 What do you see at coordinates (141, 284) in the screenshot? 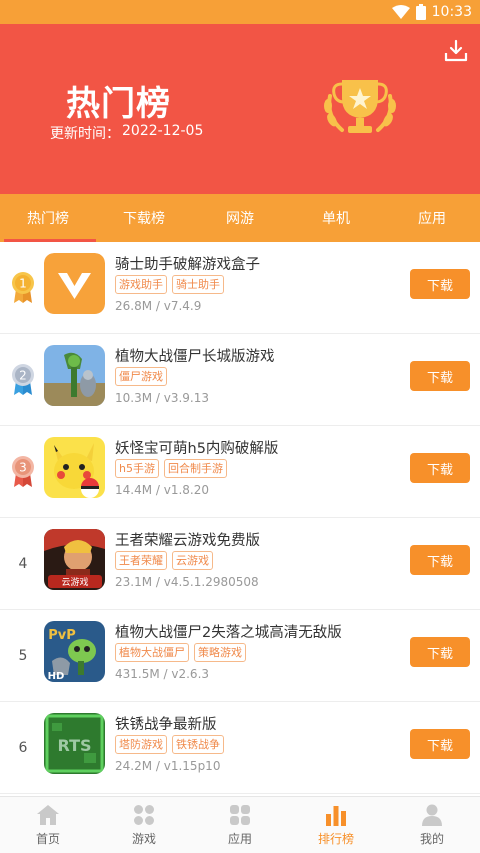
I see `app-tag: 游戏助手` at bounding box center [141, 284].